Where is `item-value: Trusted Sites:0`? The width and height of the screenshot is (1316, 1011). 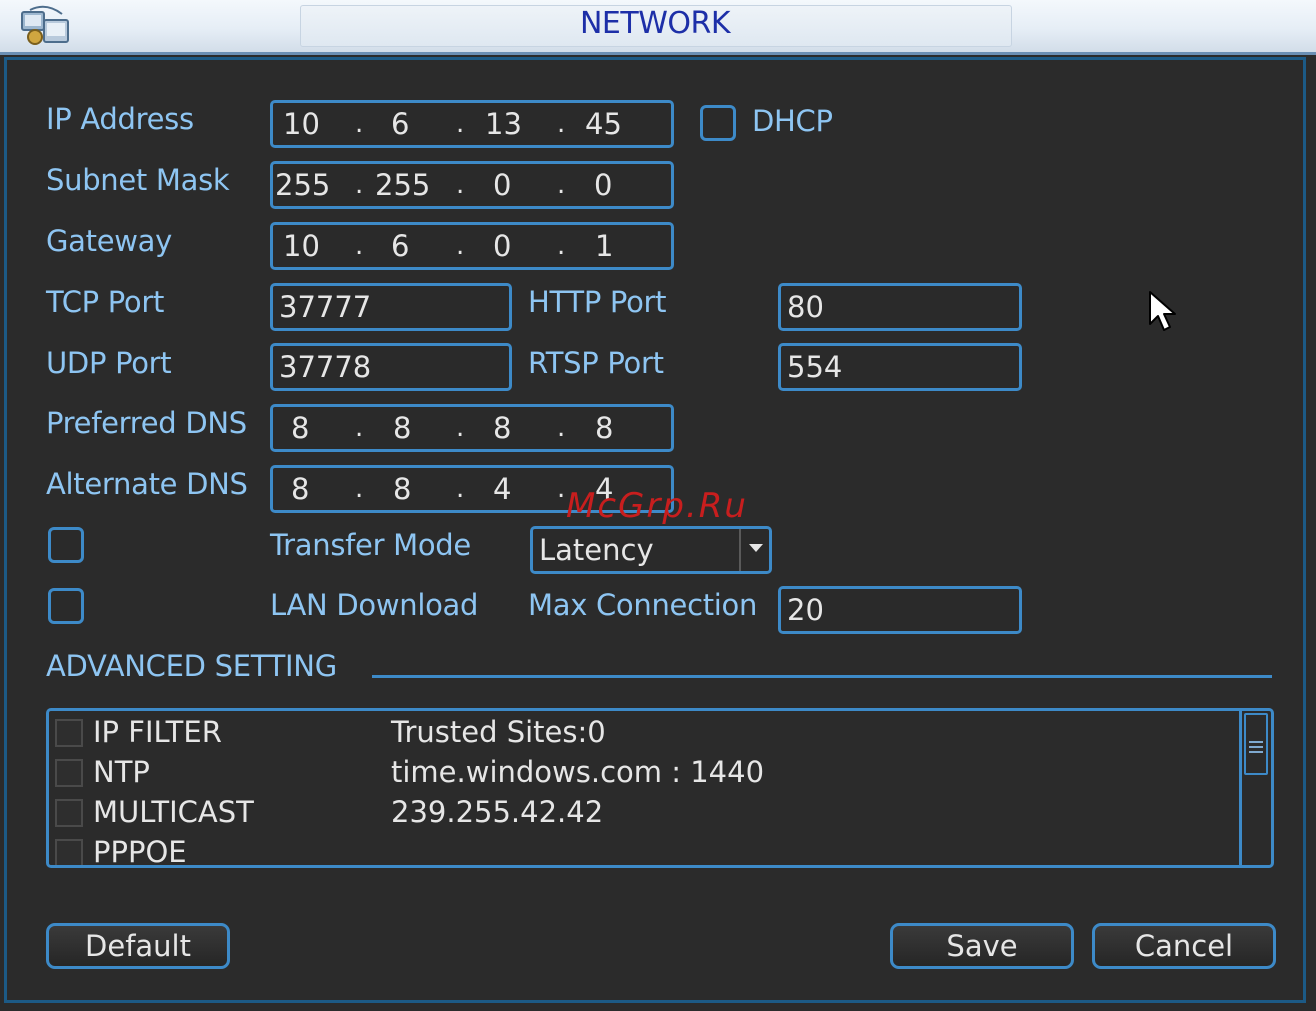 item-value: Trusted Sites:0 is located at coordinates (498, 732).